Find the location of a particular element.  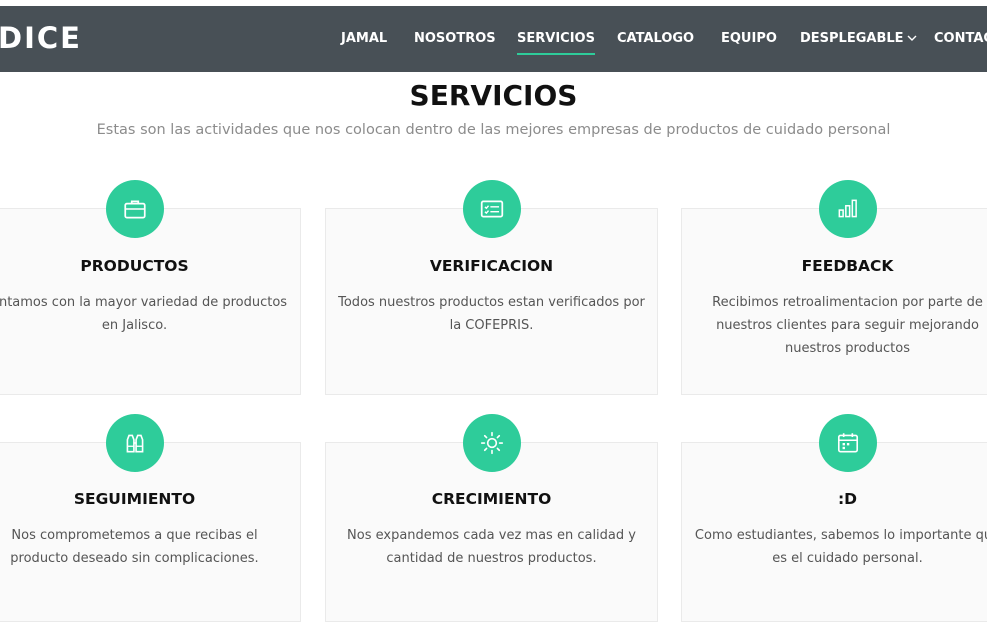

nav-item-catalogo: CATALOGO is located at coordinates (655, 38).